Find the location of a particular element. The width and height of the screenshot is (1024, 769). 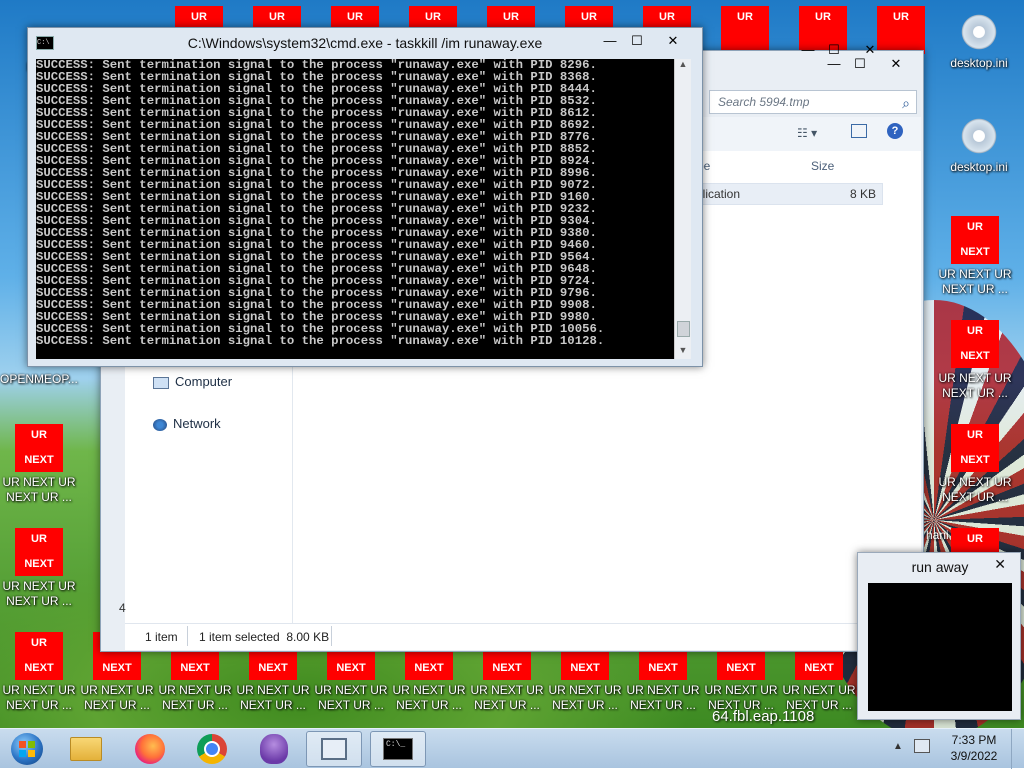

search-icon: ⌕ is located at coordinates (906, 103).